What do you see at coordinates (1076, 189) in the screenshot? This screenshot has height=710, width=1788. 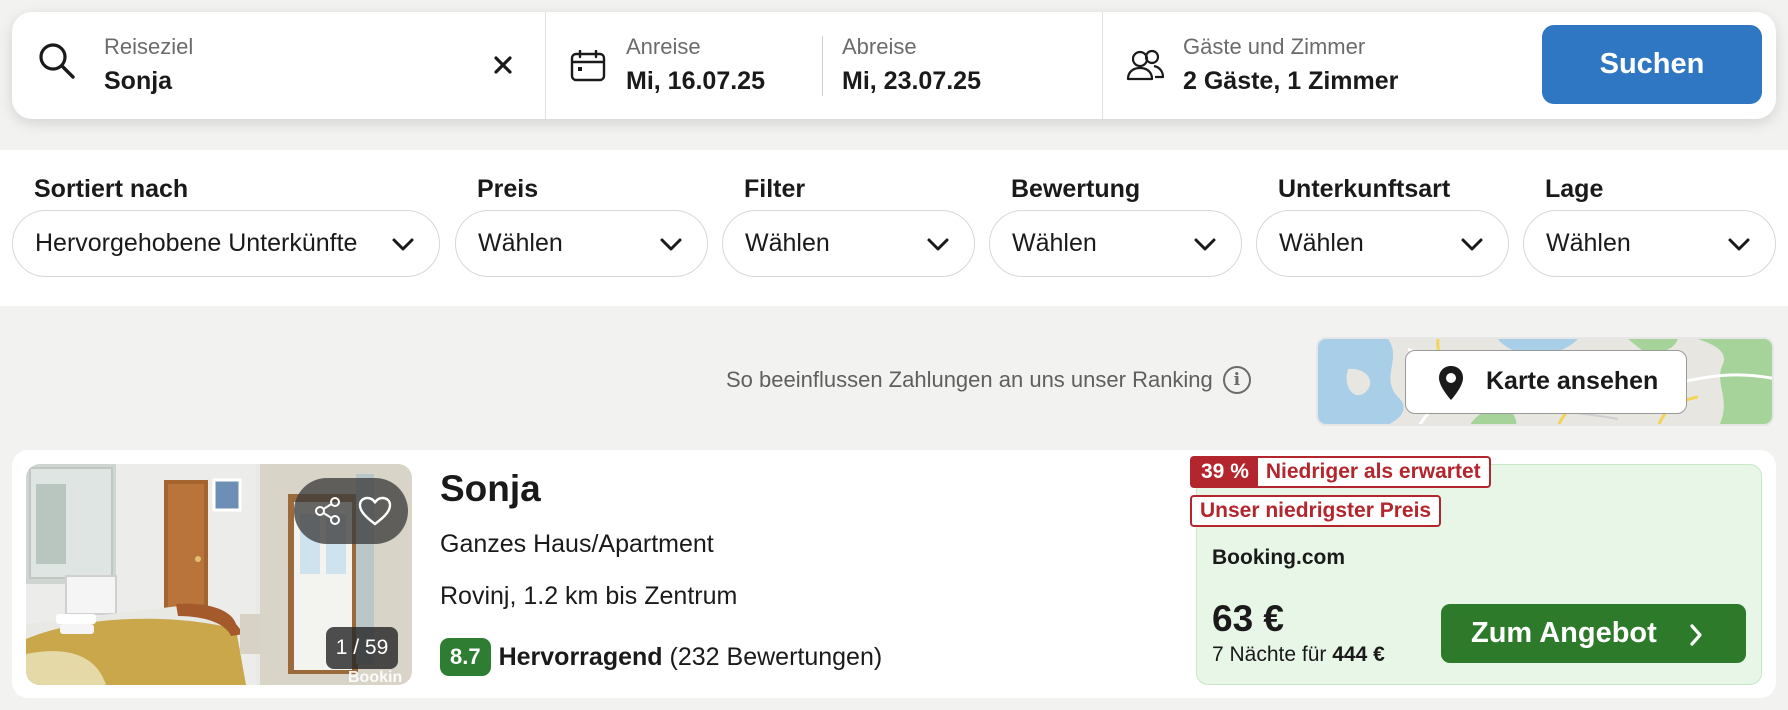 I see `filter-rating-title: Bewertung` at bounding box center [1076, 189].